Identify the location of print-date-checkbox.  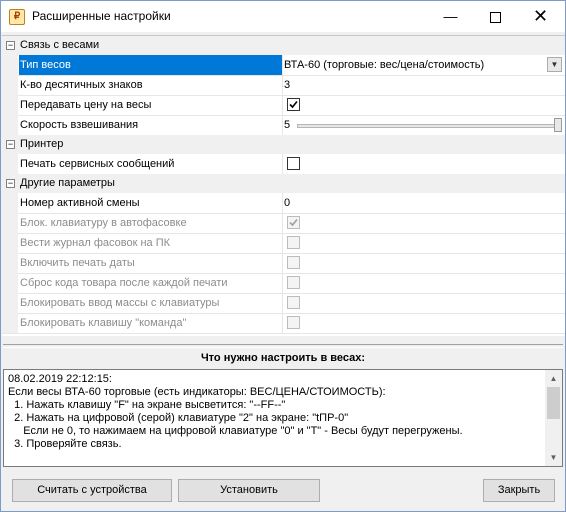
(293, 262).